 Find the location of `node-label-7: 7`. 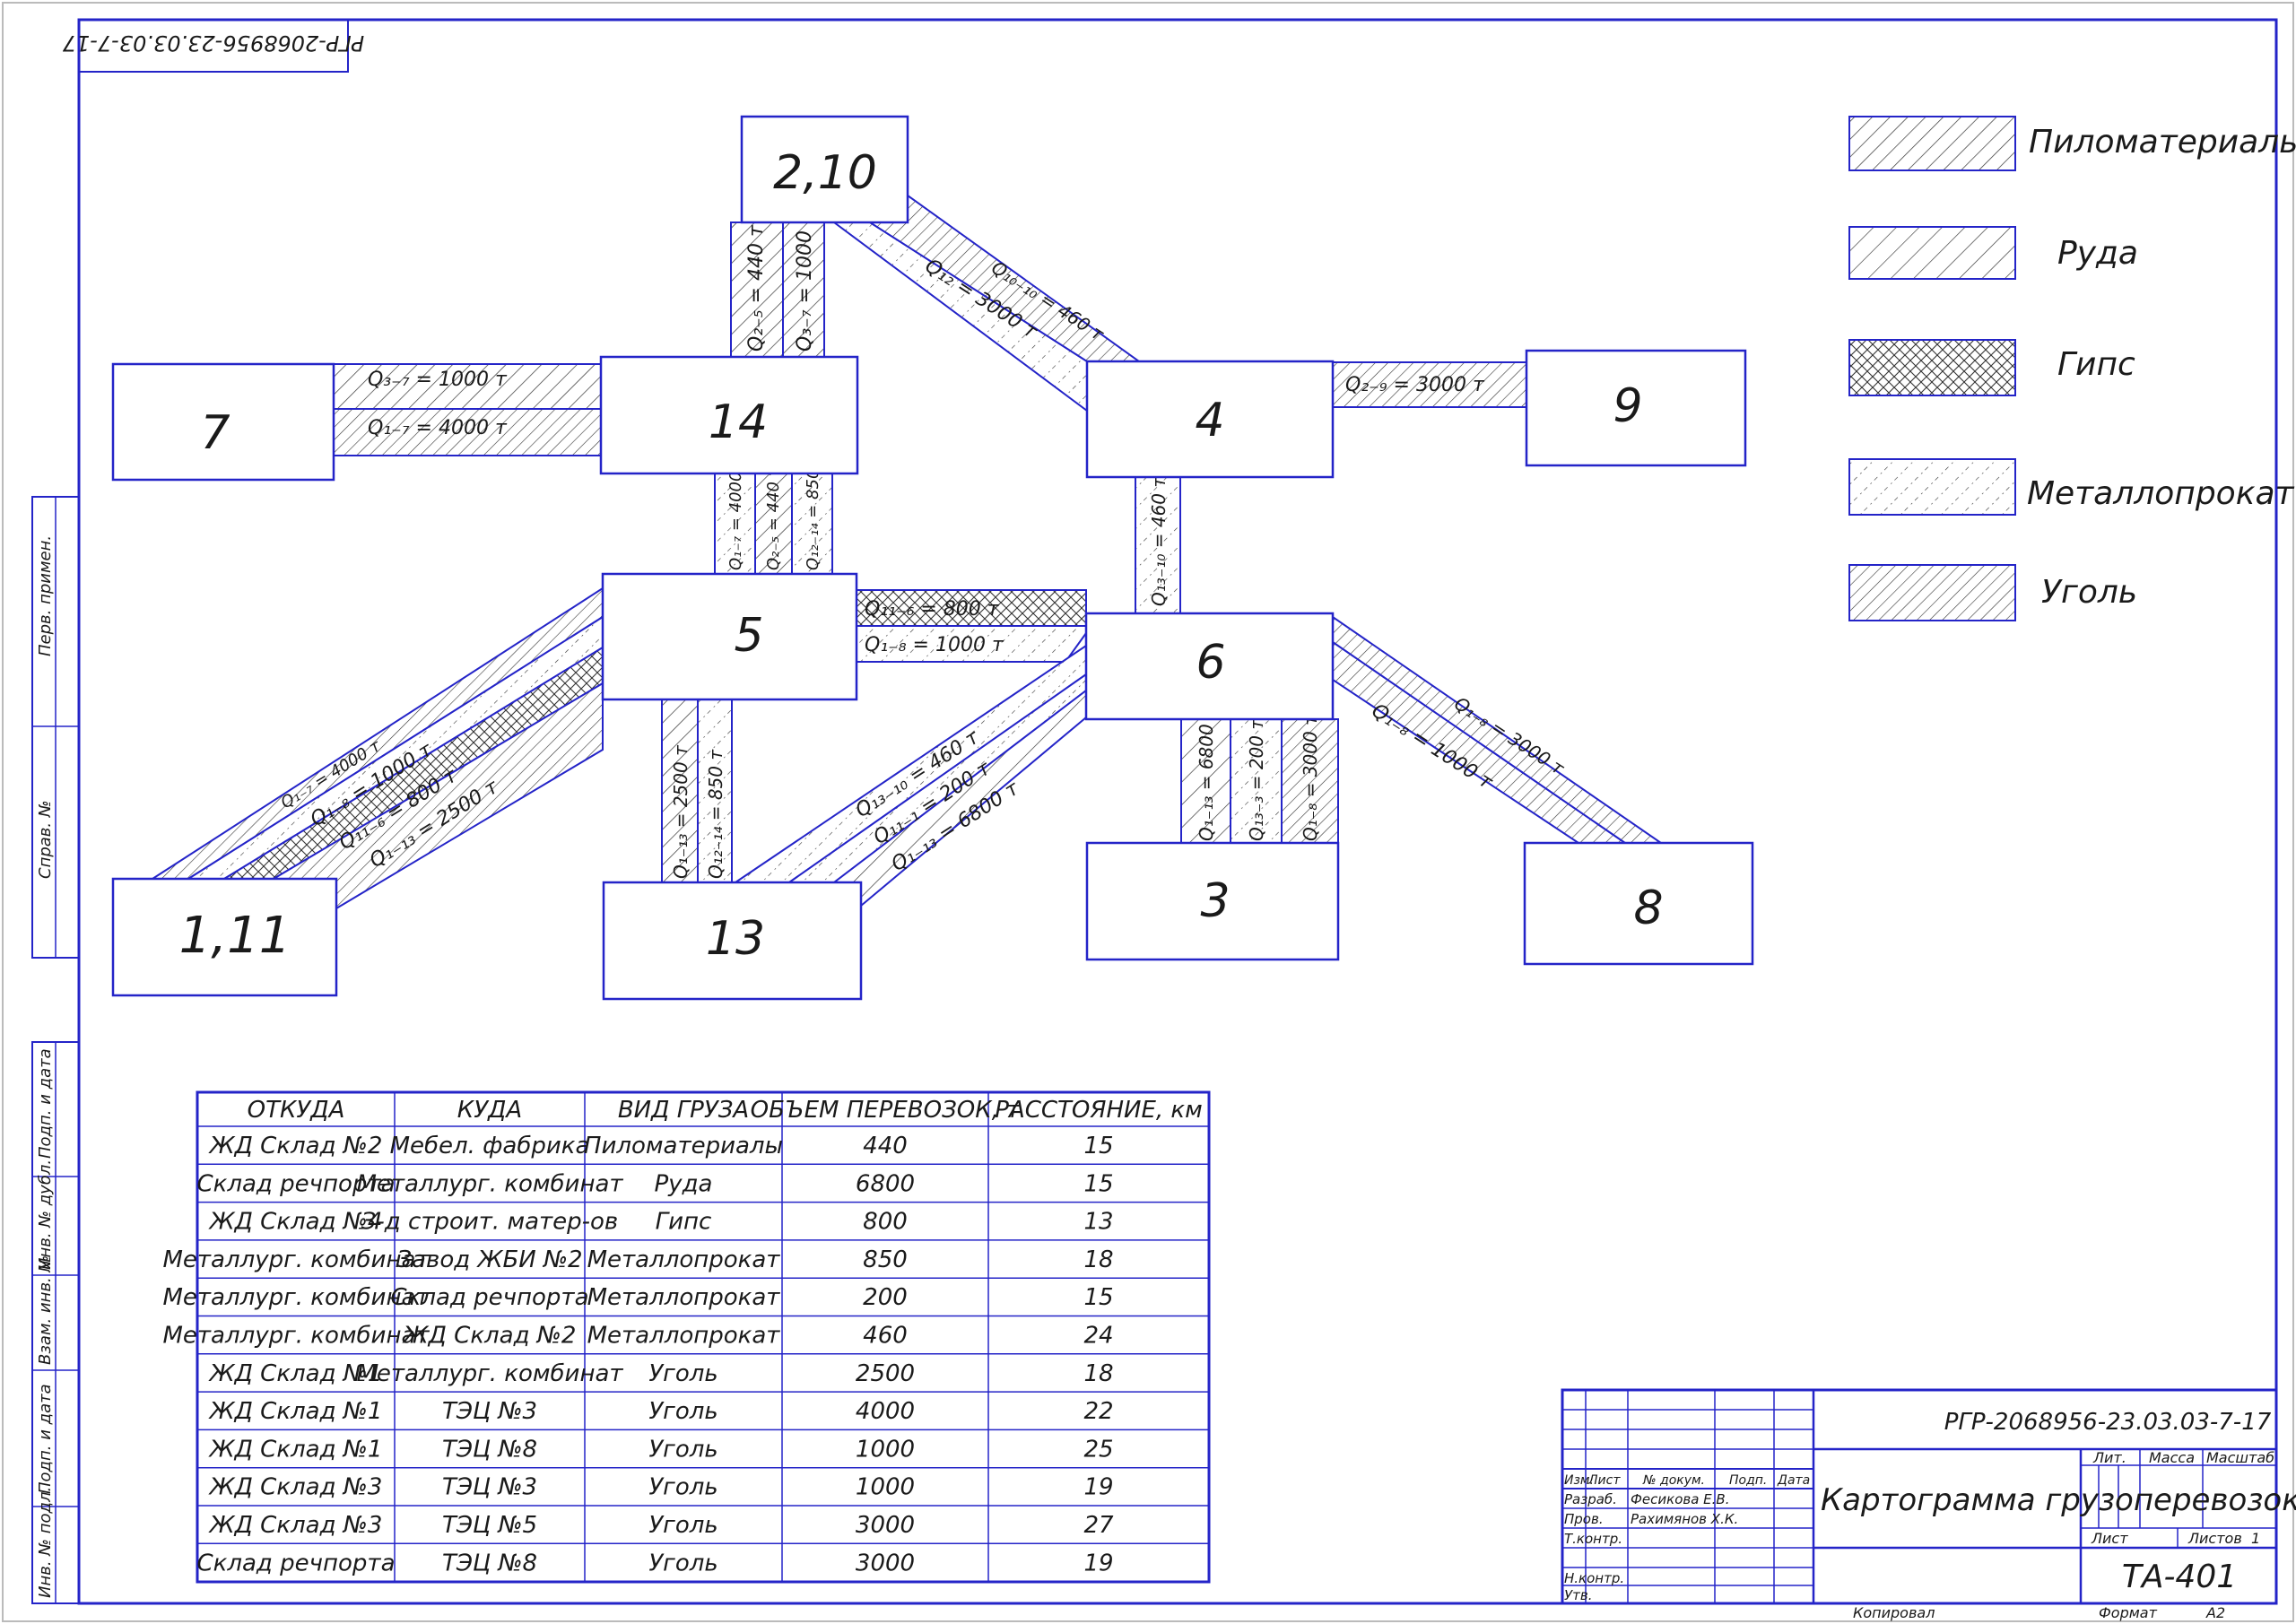

node-label-7: 7 is located at coordinates (215, 433).